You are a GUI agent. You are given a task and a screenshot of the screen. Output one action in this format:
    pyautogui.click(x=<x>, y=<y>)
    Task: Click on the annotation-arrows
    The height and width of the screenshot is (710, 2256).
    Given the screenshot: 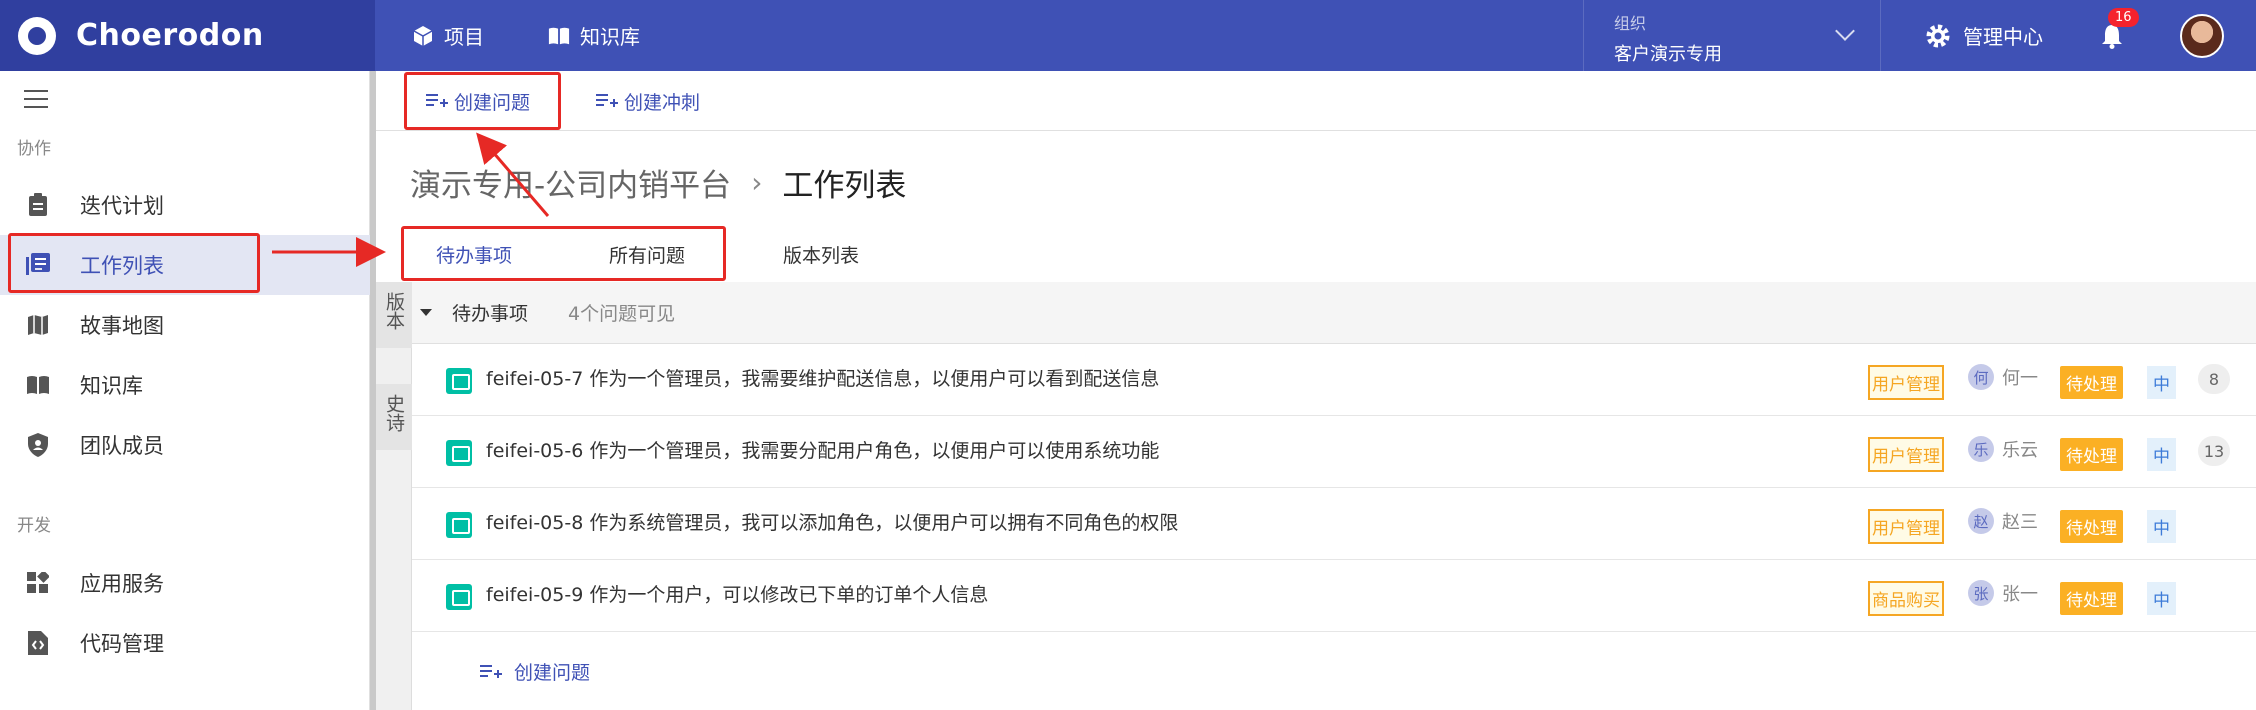 What is the action you would take?
    pyautogui.click(x=411, y=199)
    